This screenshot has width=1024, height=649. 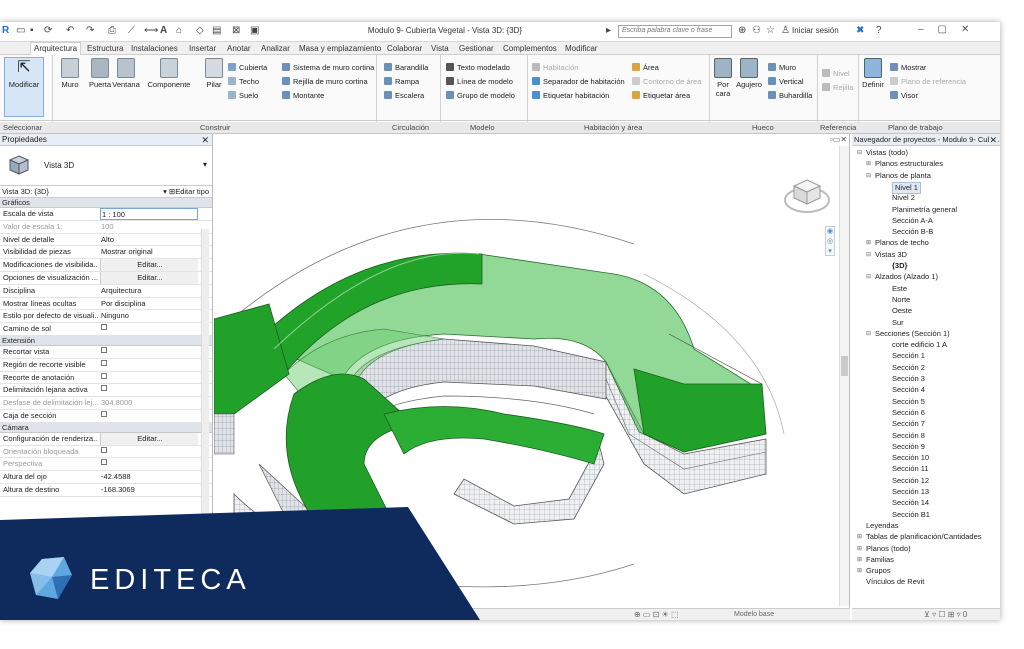 What do you see at coordinates (163, 31) in the screenshot?
I see `text-icon: A` at bounding box center [163, 31].